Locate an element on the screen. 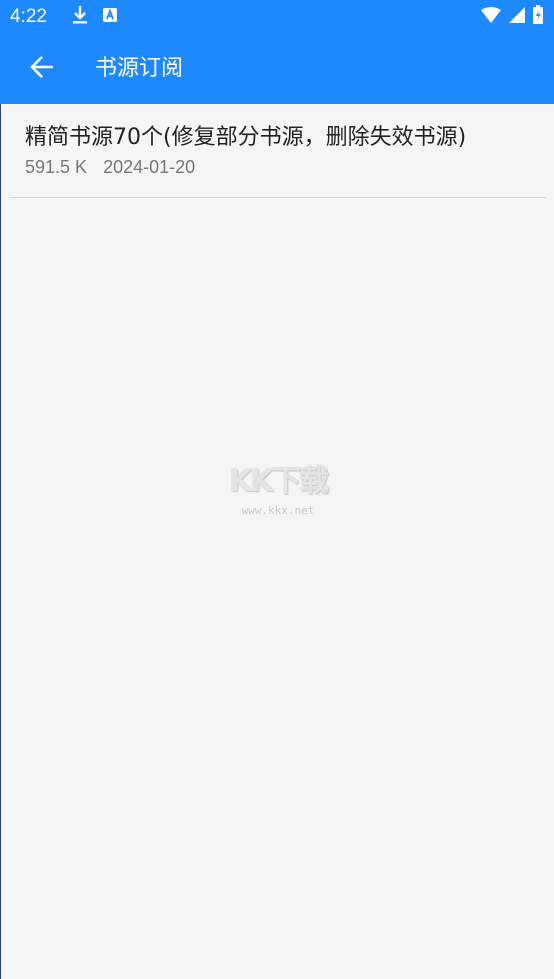  watermark-logo: KK下载 is located at coordinates (279, 481).